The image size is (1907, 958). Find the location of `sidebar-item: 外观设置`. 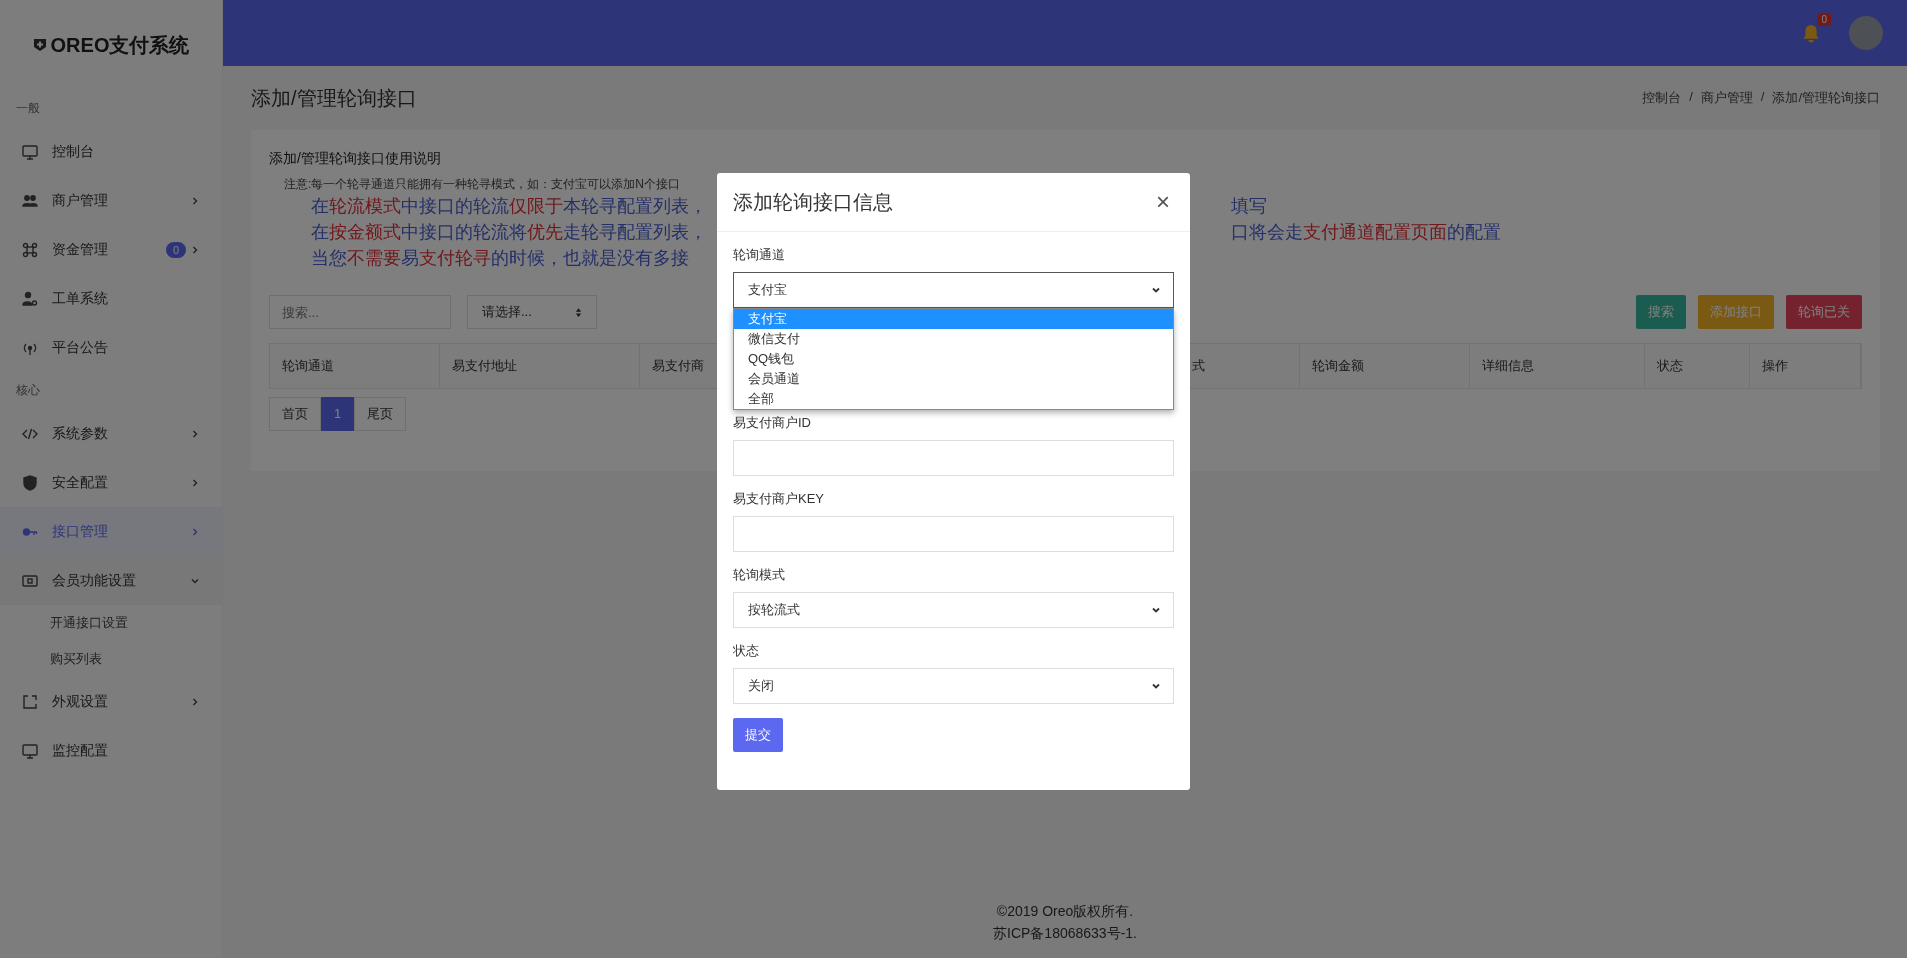

sidebar-item: 外观设置 is located at coordinates (111, 701).